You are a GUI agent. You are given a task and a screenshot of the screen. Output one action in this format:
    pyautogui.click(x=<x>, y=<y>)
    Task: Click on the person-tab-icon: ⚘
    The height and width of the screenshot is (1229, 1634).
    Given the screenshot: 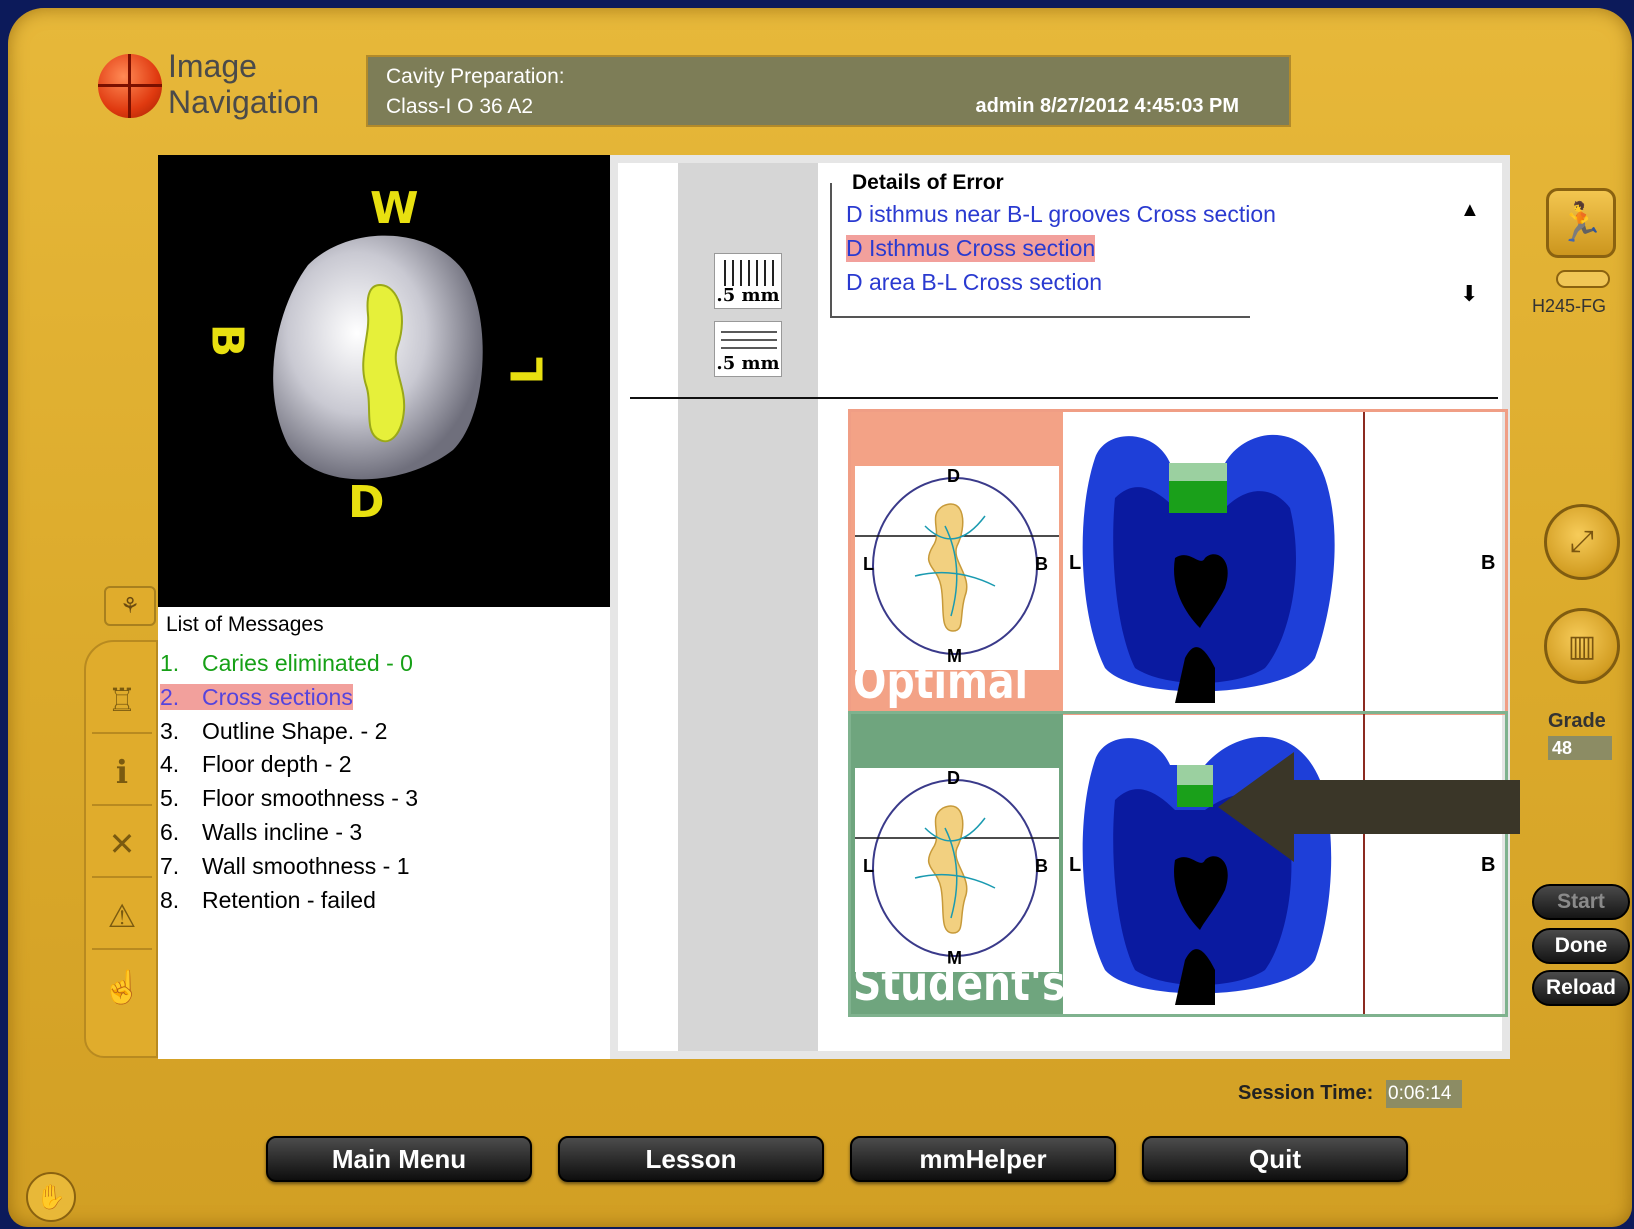 What is the action you would take?
    pyautogui.click(x=130, y=606)
    